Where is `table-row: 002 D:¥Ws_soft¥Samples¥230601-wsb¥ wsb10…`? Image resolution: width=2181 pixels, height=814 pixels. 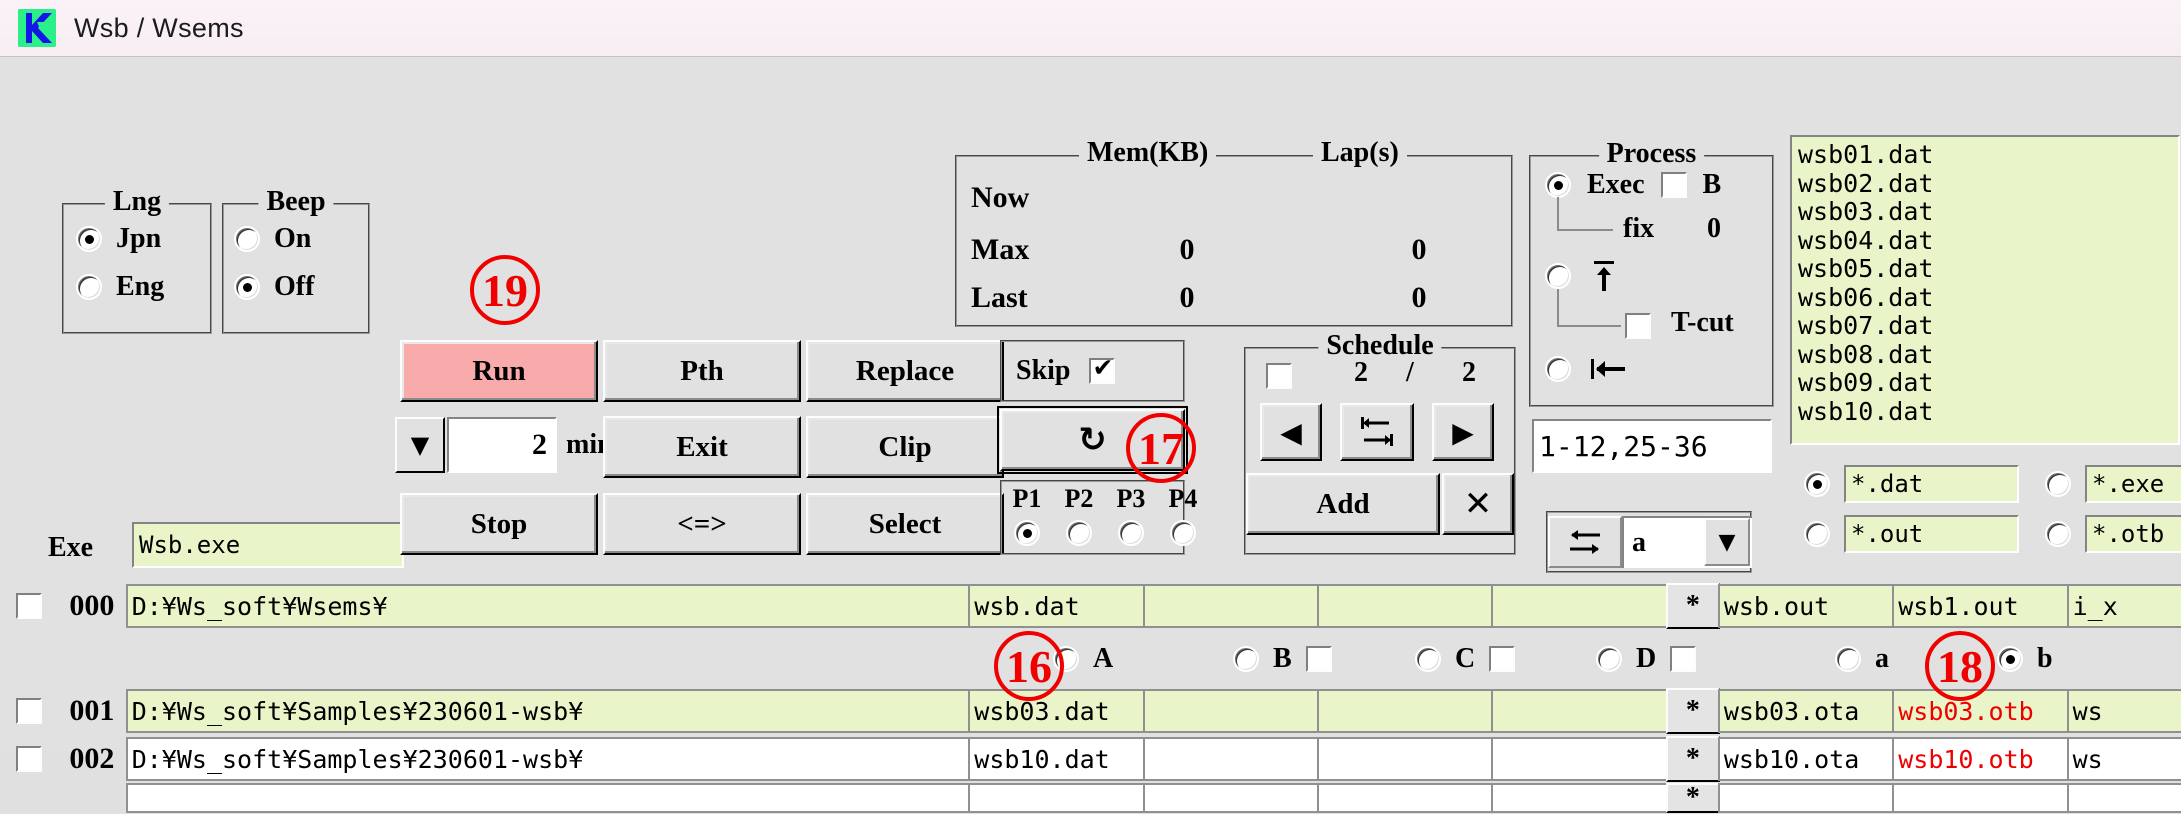 table-row: 002 D:¥Ws_soft¥Samples¥230601-wsb¥ wsb10… is located at coordinates (1090, 759).